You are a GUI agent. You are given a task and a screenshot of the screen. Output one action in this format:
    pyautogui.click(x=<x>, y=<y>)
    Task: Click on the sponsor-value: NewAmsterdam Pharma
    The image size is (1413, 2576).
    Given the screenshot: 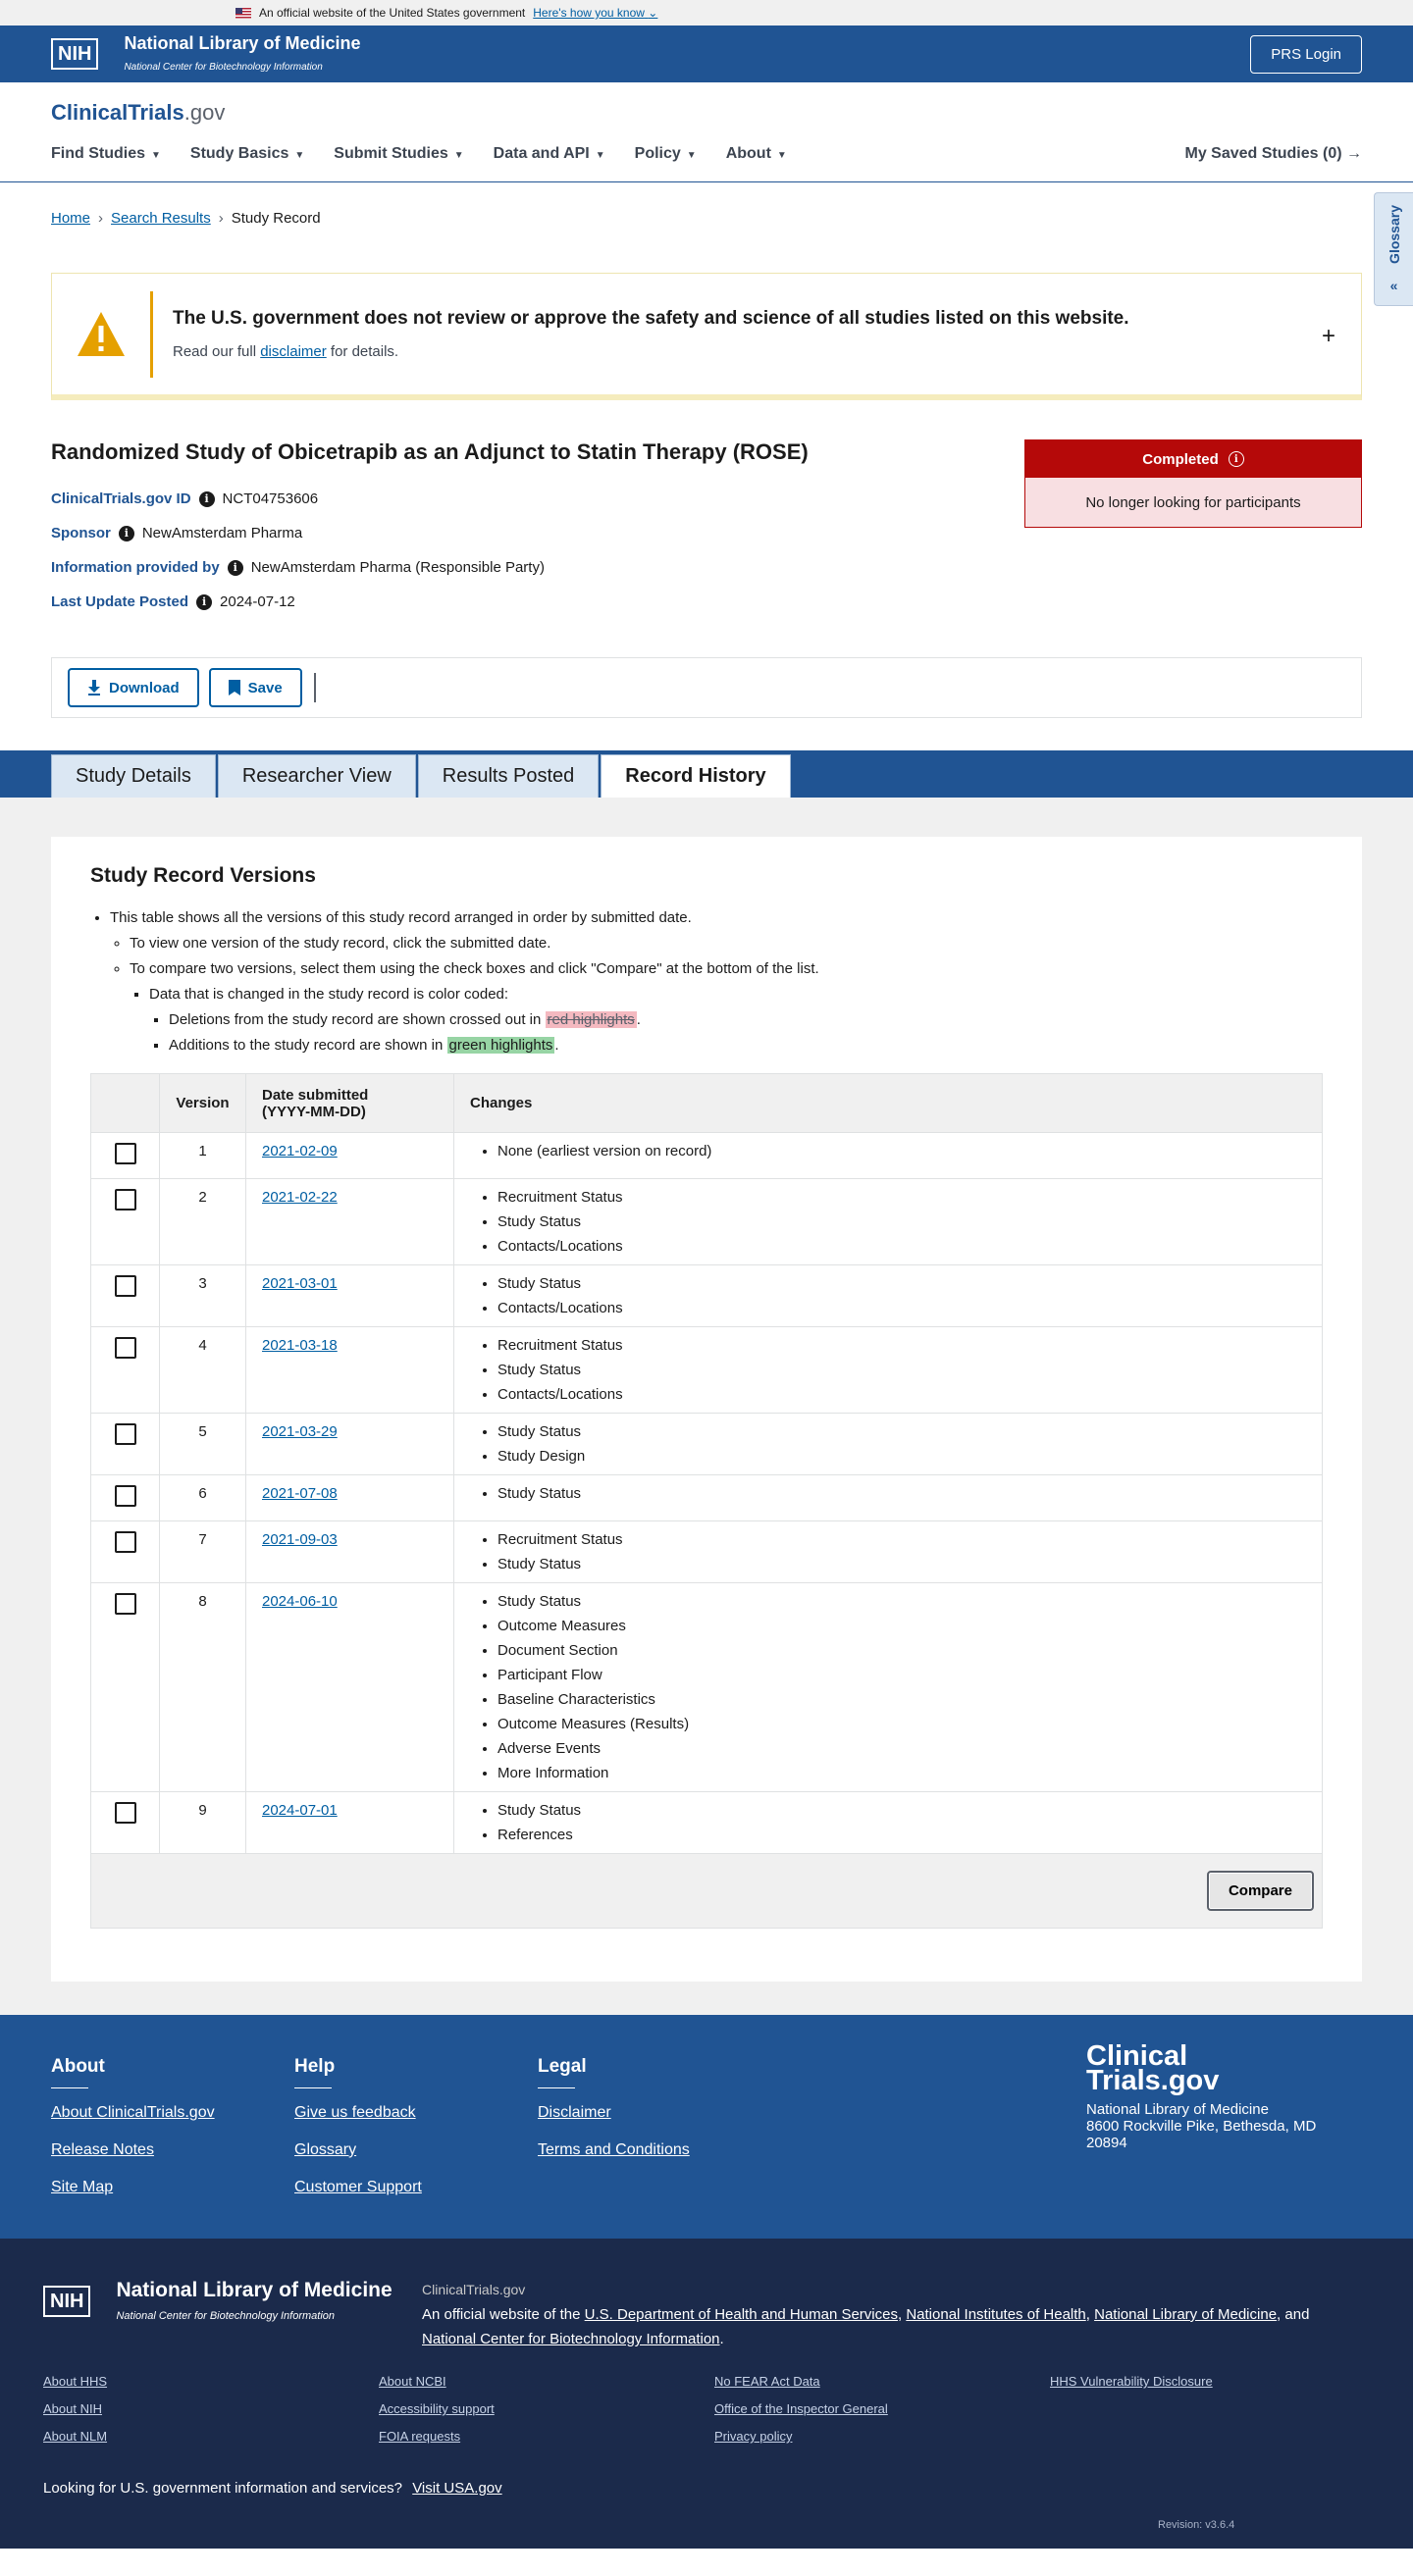 What is the action you would take?
    pyautogui.click(x=222, y=533)
    